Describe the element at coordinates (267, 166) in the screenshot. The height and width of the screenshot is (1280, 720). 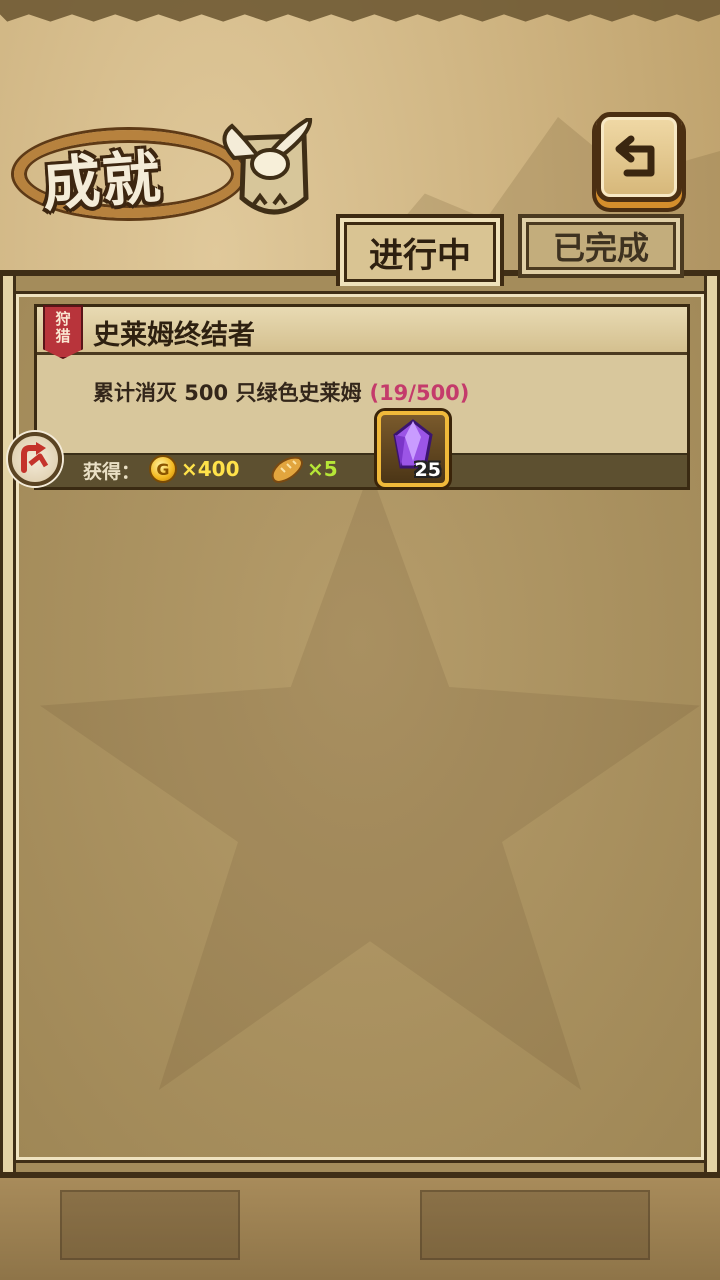
I see `winged-emblem-icon` at that location.